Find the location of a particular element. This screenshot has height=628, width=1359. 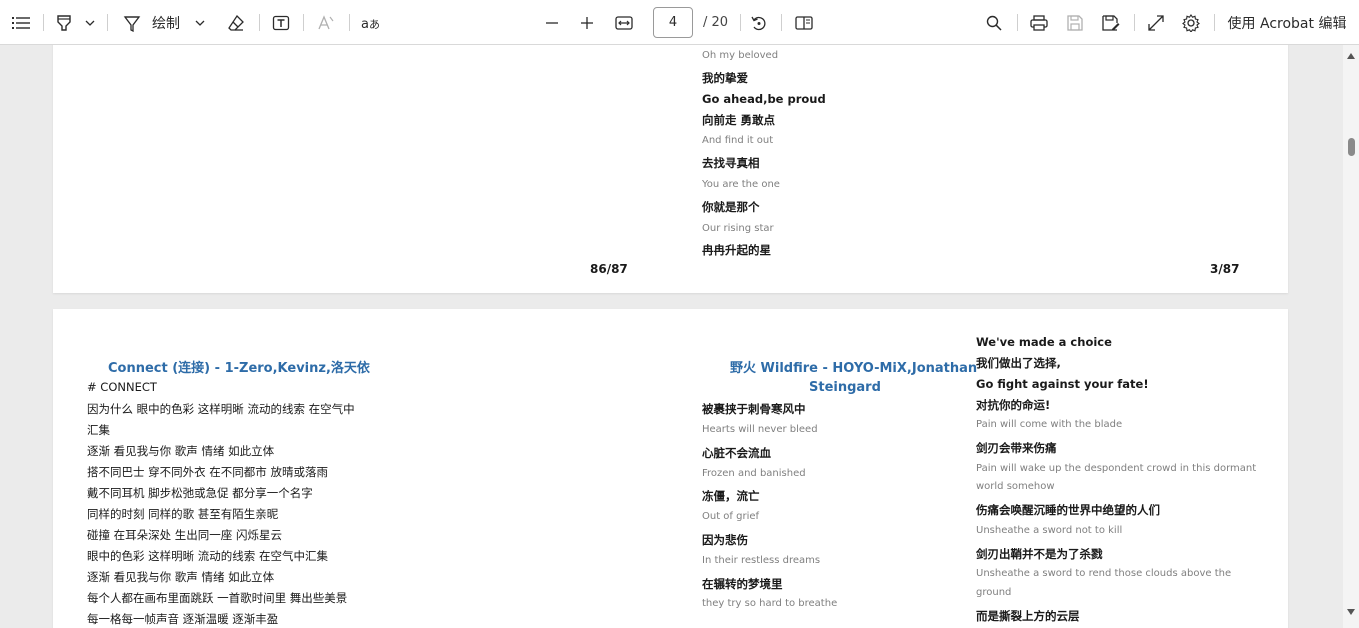

two-page-icon is located at coordinates (804, 22).